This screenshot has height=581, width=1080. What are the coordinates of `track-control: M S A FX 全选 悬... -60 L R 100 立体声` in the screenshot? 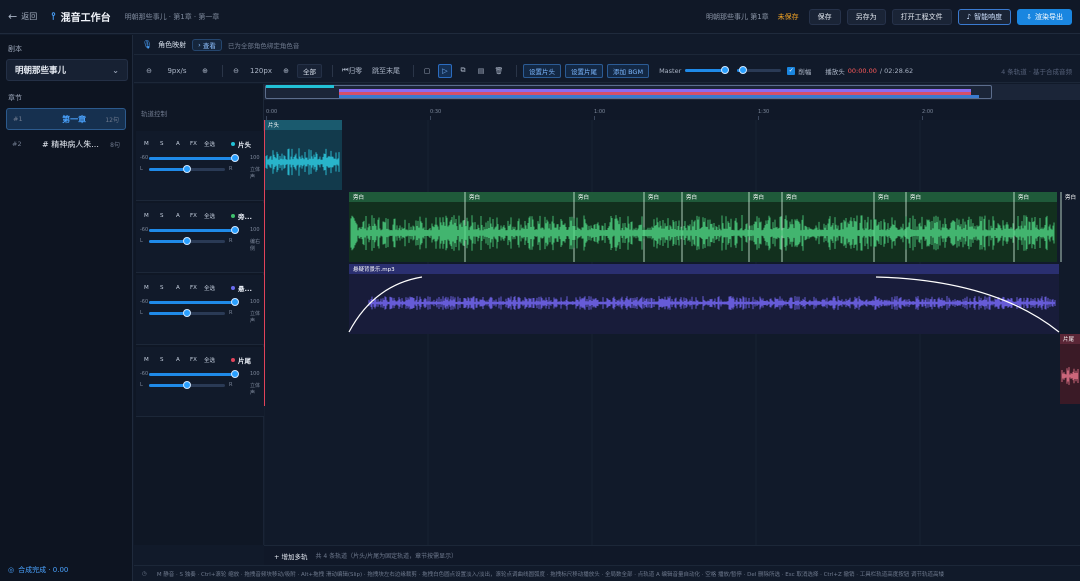 It's located at (200, 310).